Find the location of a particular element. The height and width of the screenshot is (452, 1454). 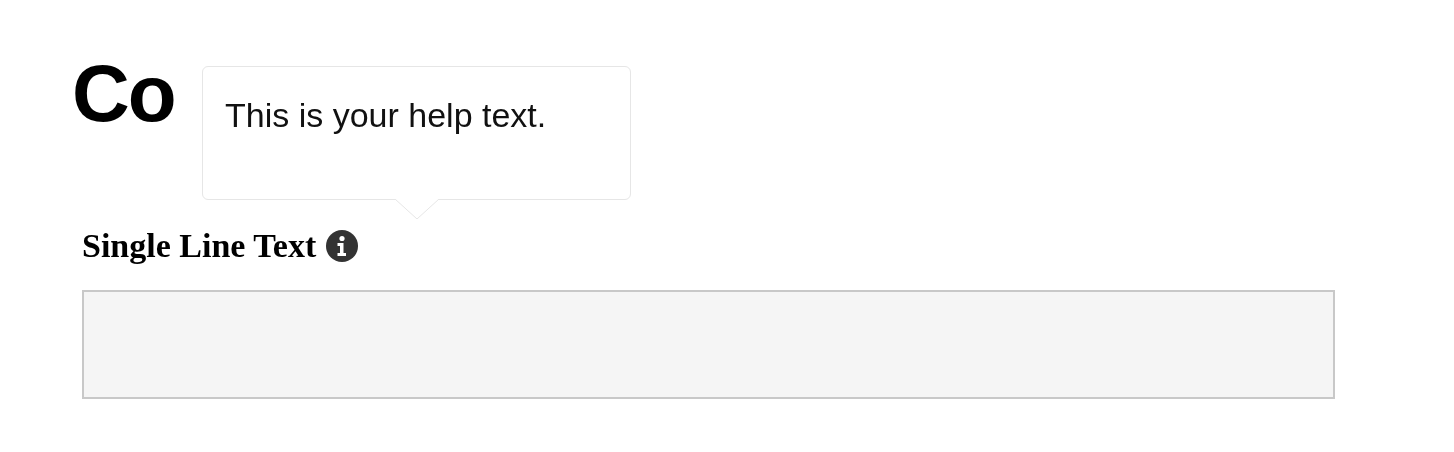

page-heading: Co is located at coordinates (123, 94).